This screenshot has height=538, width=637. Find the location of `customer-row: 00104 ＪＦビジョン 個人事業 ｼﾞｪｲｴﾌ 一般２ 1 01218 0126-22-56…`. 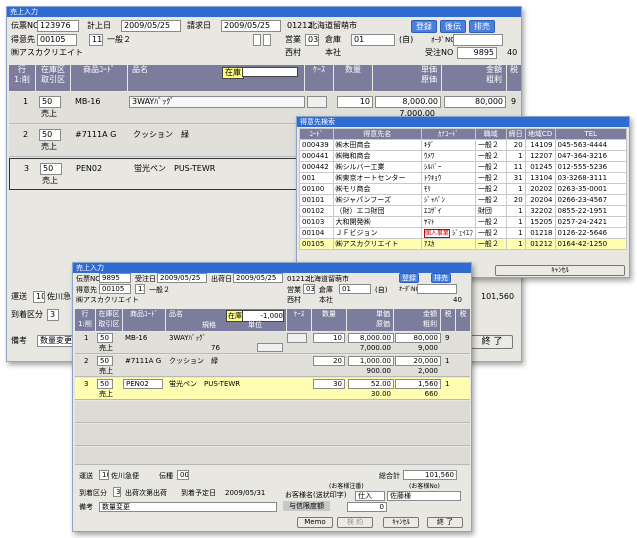

customer-row: 00104 ＪＦビジョン 個人事業 ｼﾞｪｲｴﾌ 一般２ 1 01218 0126-22-56… is located at coordinates (463, 233).